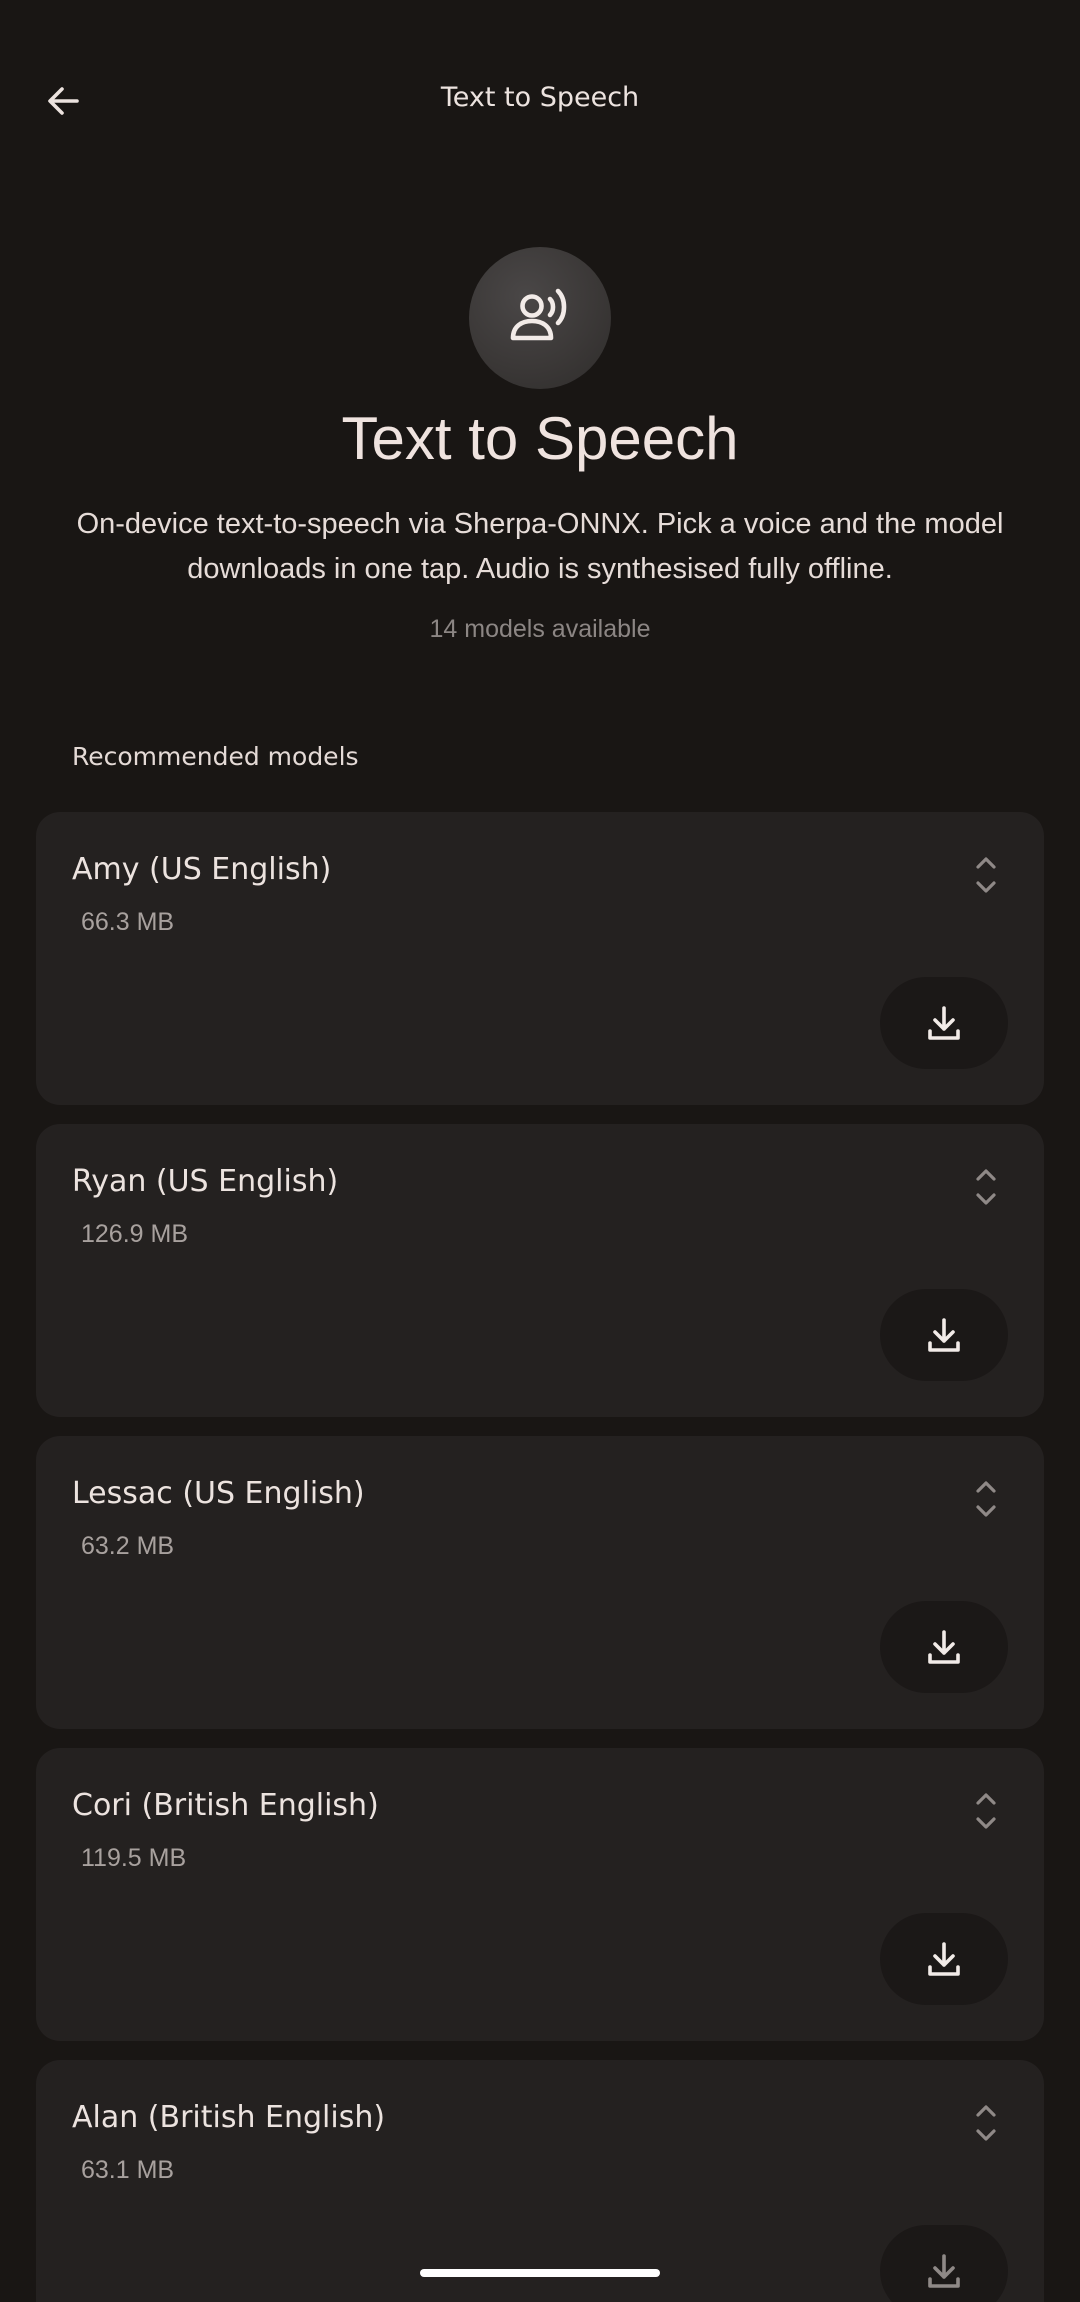 This screenshot has height=2302, width=1080. What do you see at coordinates (540, 1270) in the screenshot?
I see `model-card: Ryan (US English) 126.9 MB` at bounding box center [540, 1270].